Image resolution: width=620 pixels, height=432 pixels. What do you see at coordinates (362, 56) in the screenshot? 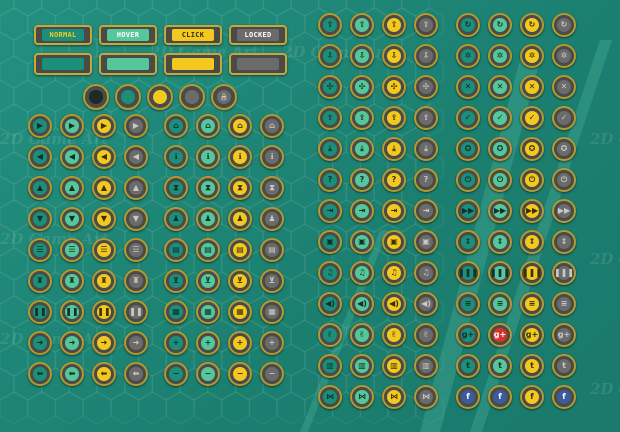
I see `download-button-hover: ⇩` at bounding box center [362, 56].